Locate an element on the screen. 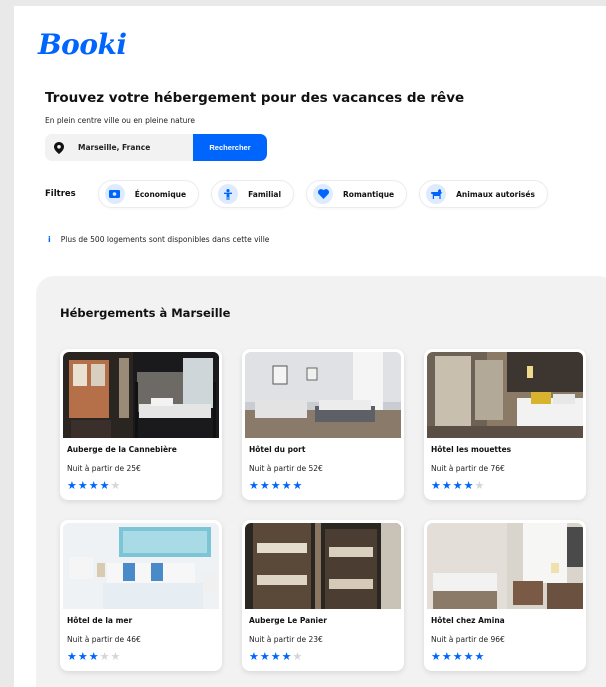 The width and height of the screenshot is (606, 687). listing-card: Hôtel du port Nuit à partir de 52€ ★ ★ ★ ★ ★ is located at coordinates (323, 424).